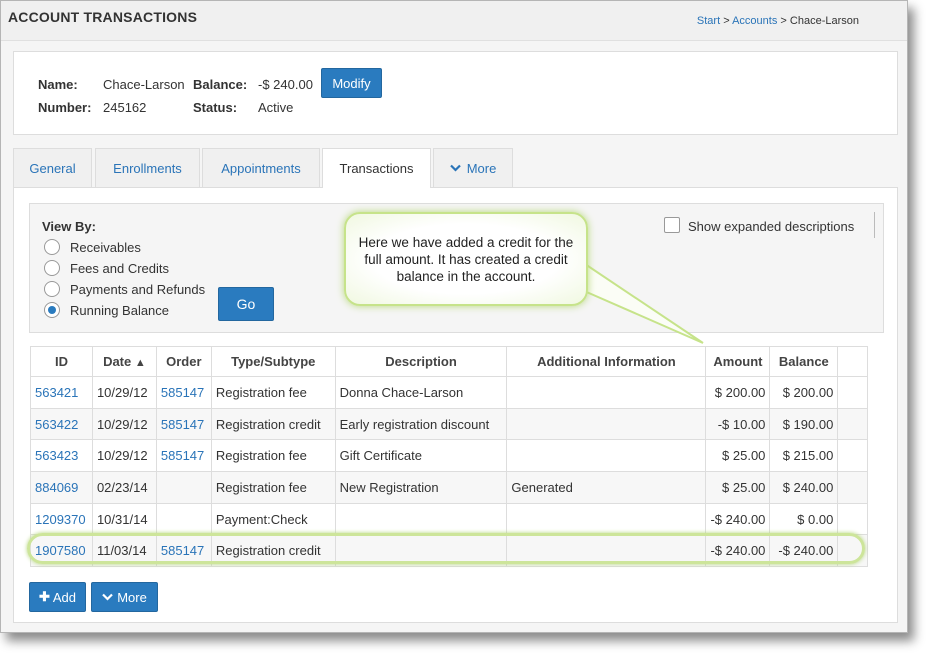 This screenshot has width=931, height=657. Describe the element at coordinates (738, 361) in the screenshot. I see `column-header-amount: Amount` at that location.